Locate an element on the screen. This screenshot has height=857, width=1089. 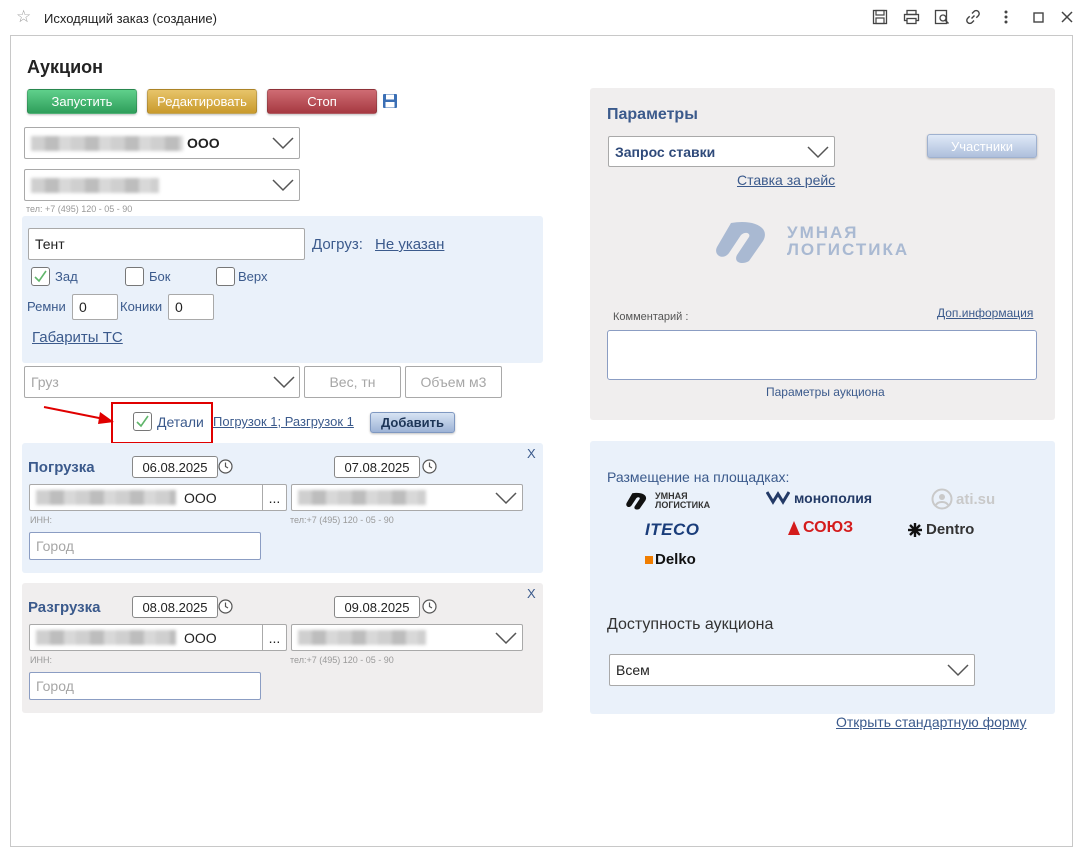
participants-button: Участники is located at coordinates (982, 146).